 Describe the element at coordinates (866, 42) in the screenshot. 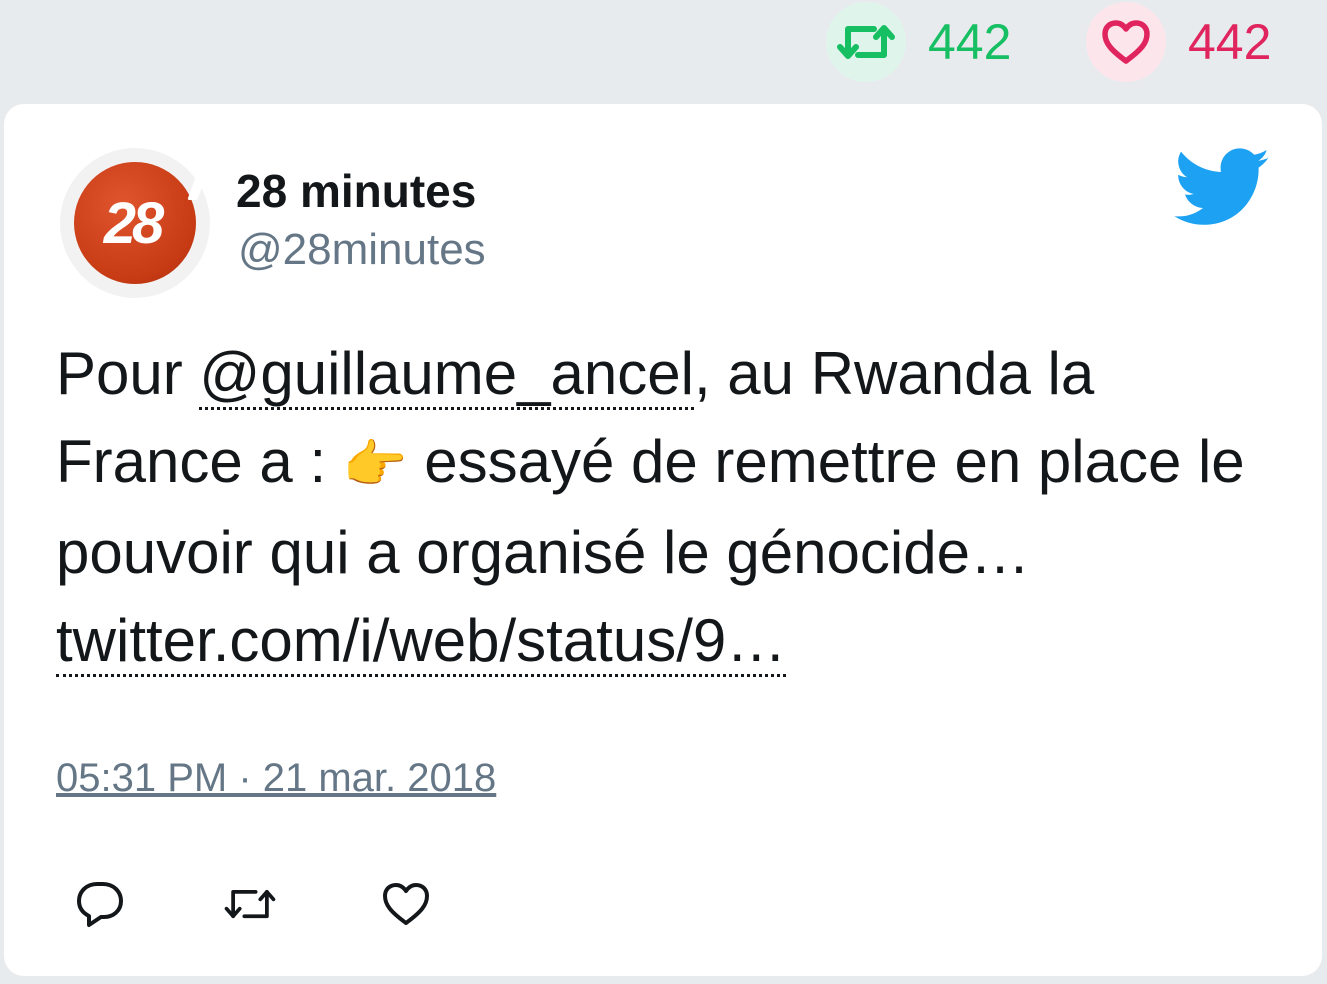

I see `retweet-icon` at that location.